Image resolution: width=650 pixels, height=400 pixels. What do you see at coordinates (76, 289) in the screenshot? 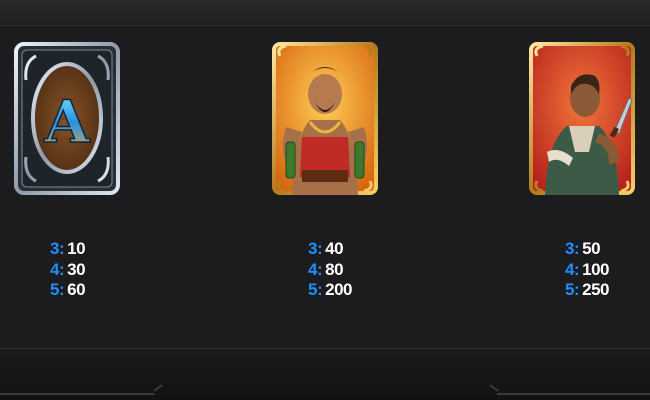
I see `payout-value: 60` at bounding box center [76, 289].